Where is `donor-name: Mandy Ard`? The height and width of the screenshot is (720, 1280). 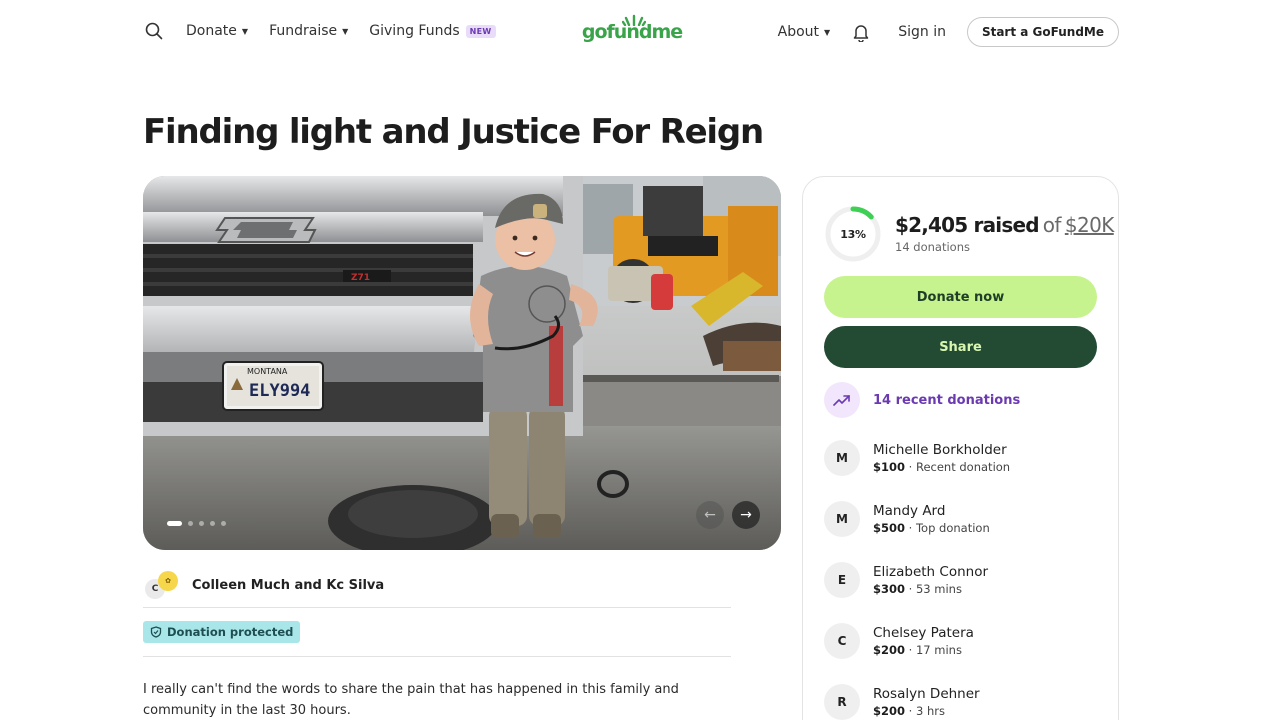 donor-name: Mandy Ard is located at coordinates (909, 511).